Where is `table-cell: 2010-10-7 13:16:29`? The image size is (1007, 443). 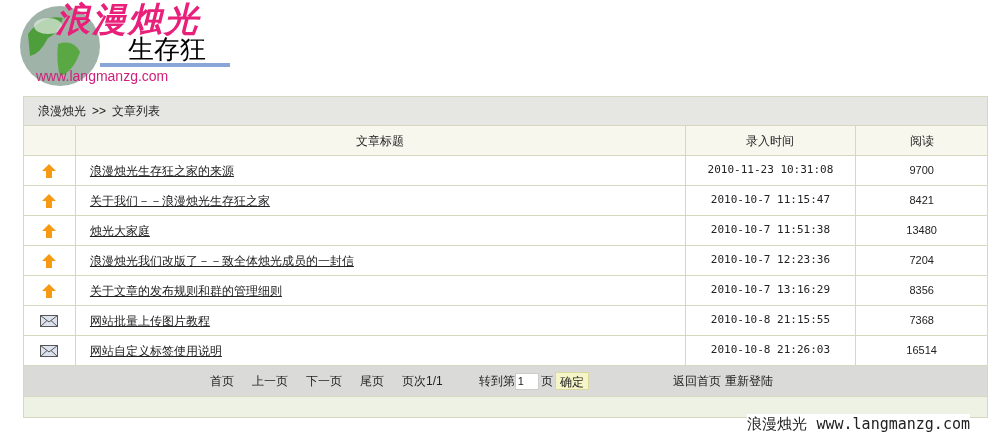
table-cell: 2010-10-7 13:16:29 is located at coordinates (771, 290).